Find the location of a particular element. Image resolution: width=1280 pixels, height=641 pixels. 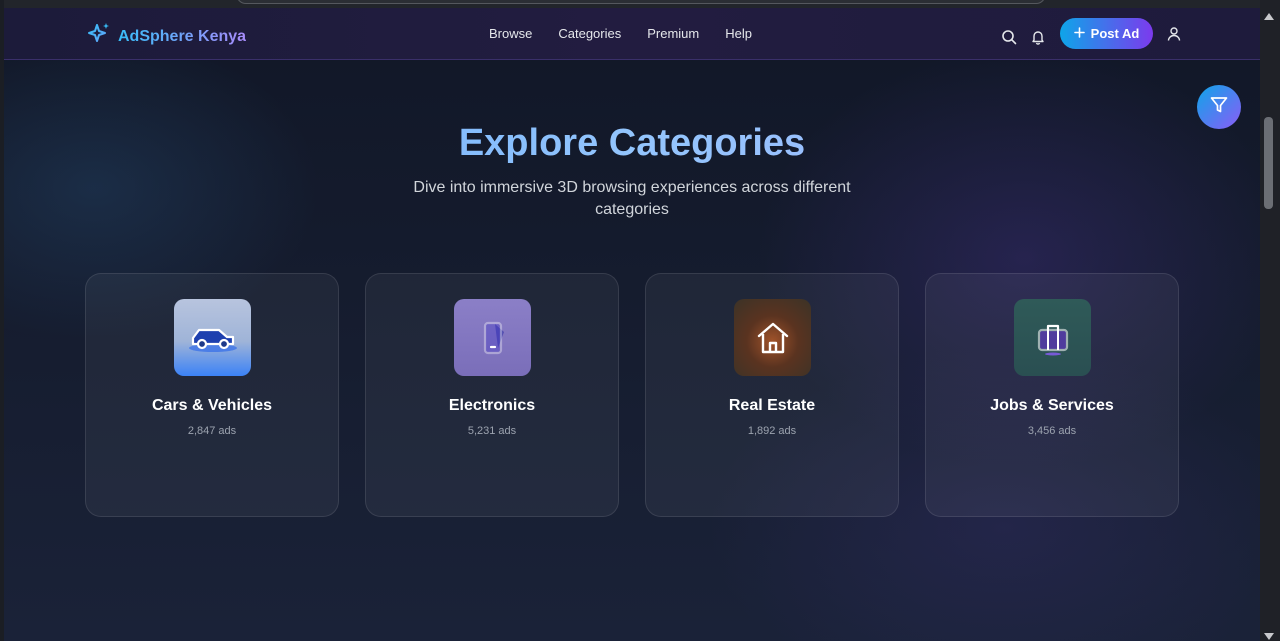

filter-icon is located at coordinates (1219, 107).